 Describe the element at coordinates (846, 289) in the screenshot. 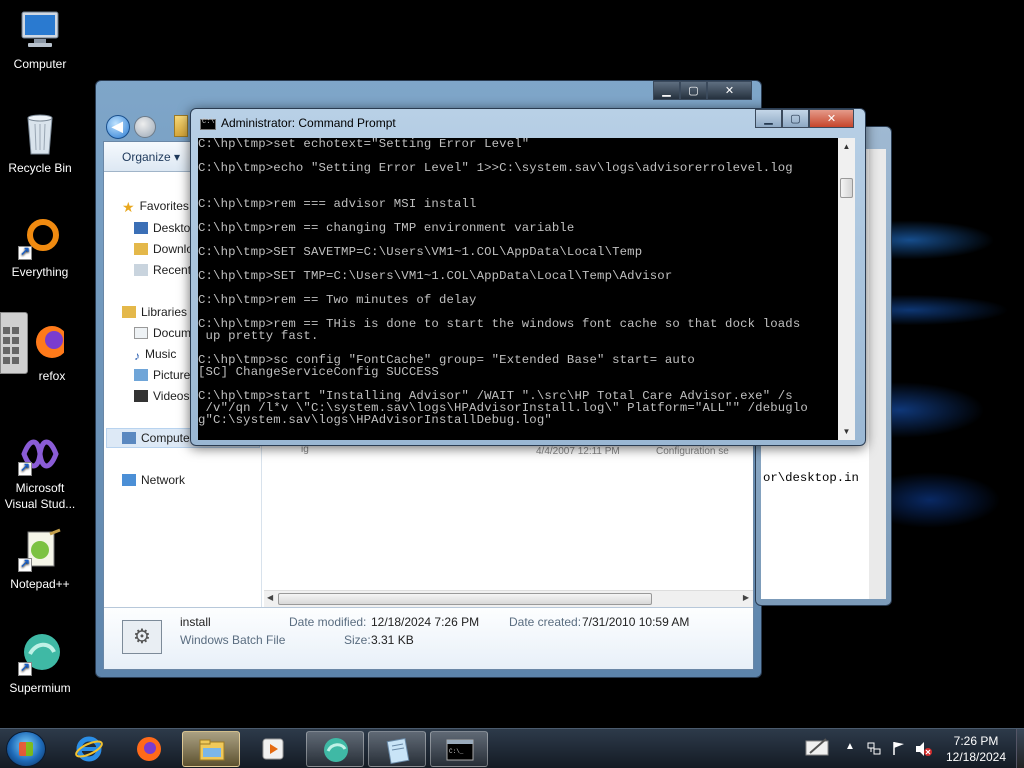

I see `vertical-scrollbar: ▲ ▼` at that location.